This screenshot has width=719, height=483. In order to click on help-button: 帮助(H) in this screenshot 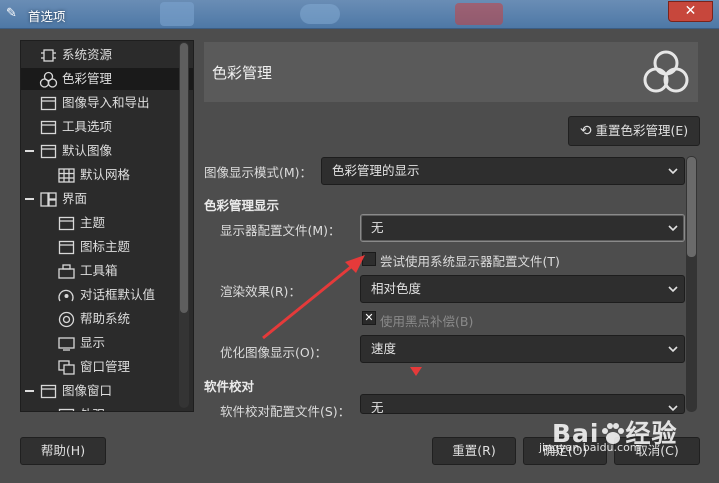, I will do `click(63, 451)`.